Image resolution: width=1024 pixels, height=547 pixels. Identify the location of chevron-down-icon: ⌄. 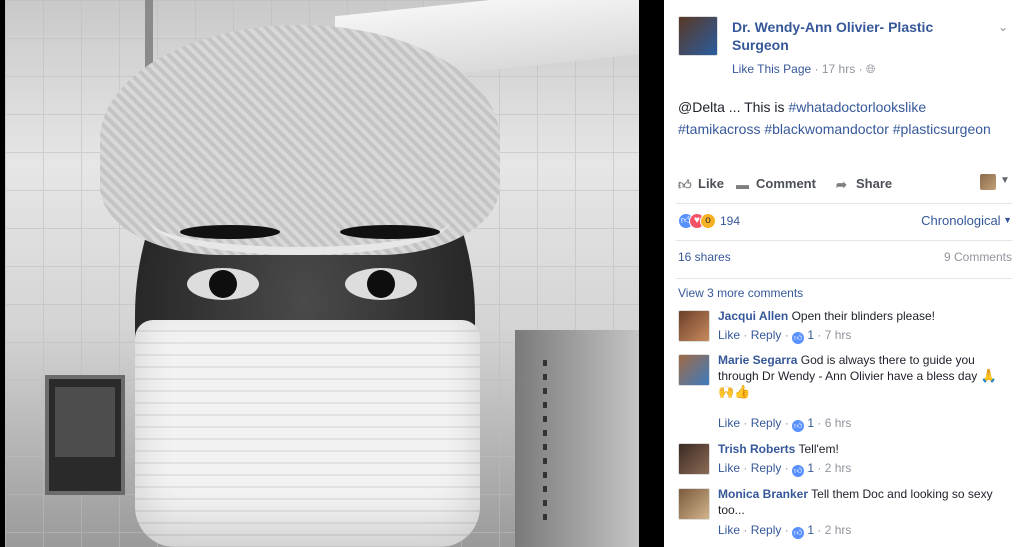
(1004, 27).